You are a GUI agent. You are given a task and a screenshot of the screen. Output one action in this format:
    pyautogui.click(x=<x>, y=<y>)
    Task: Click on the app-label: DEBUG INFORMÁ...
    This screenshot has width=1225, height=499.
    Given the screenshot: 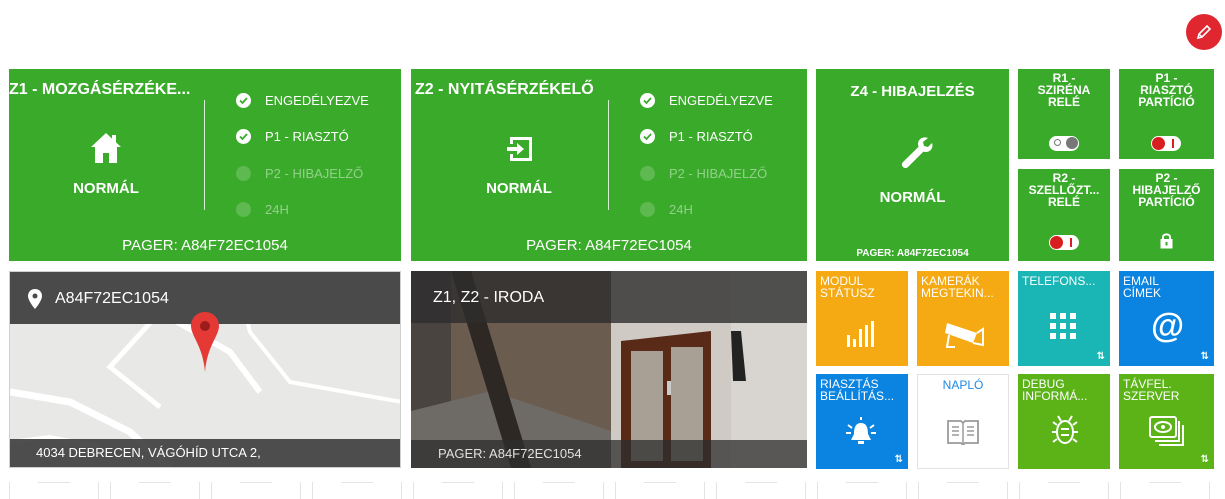 What is the action you would take?
    pyautogui.click(x=1055, y=390)
    